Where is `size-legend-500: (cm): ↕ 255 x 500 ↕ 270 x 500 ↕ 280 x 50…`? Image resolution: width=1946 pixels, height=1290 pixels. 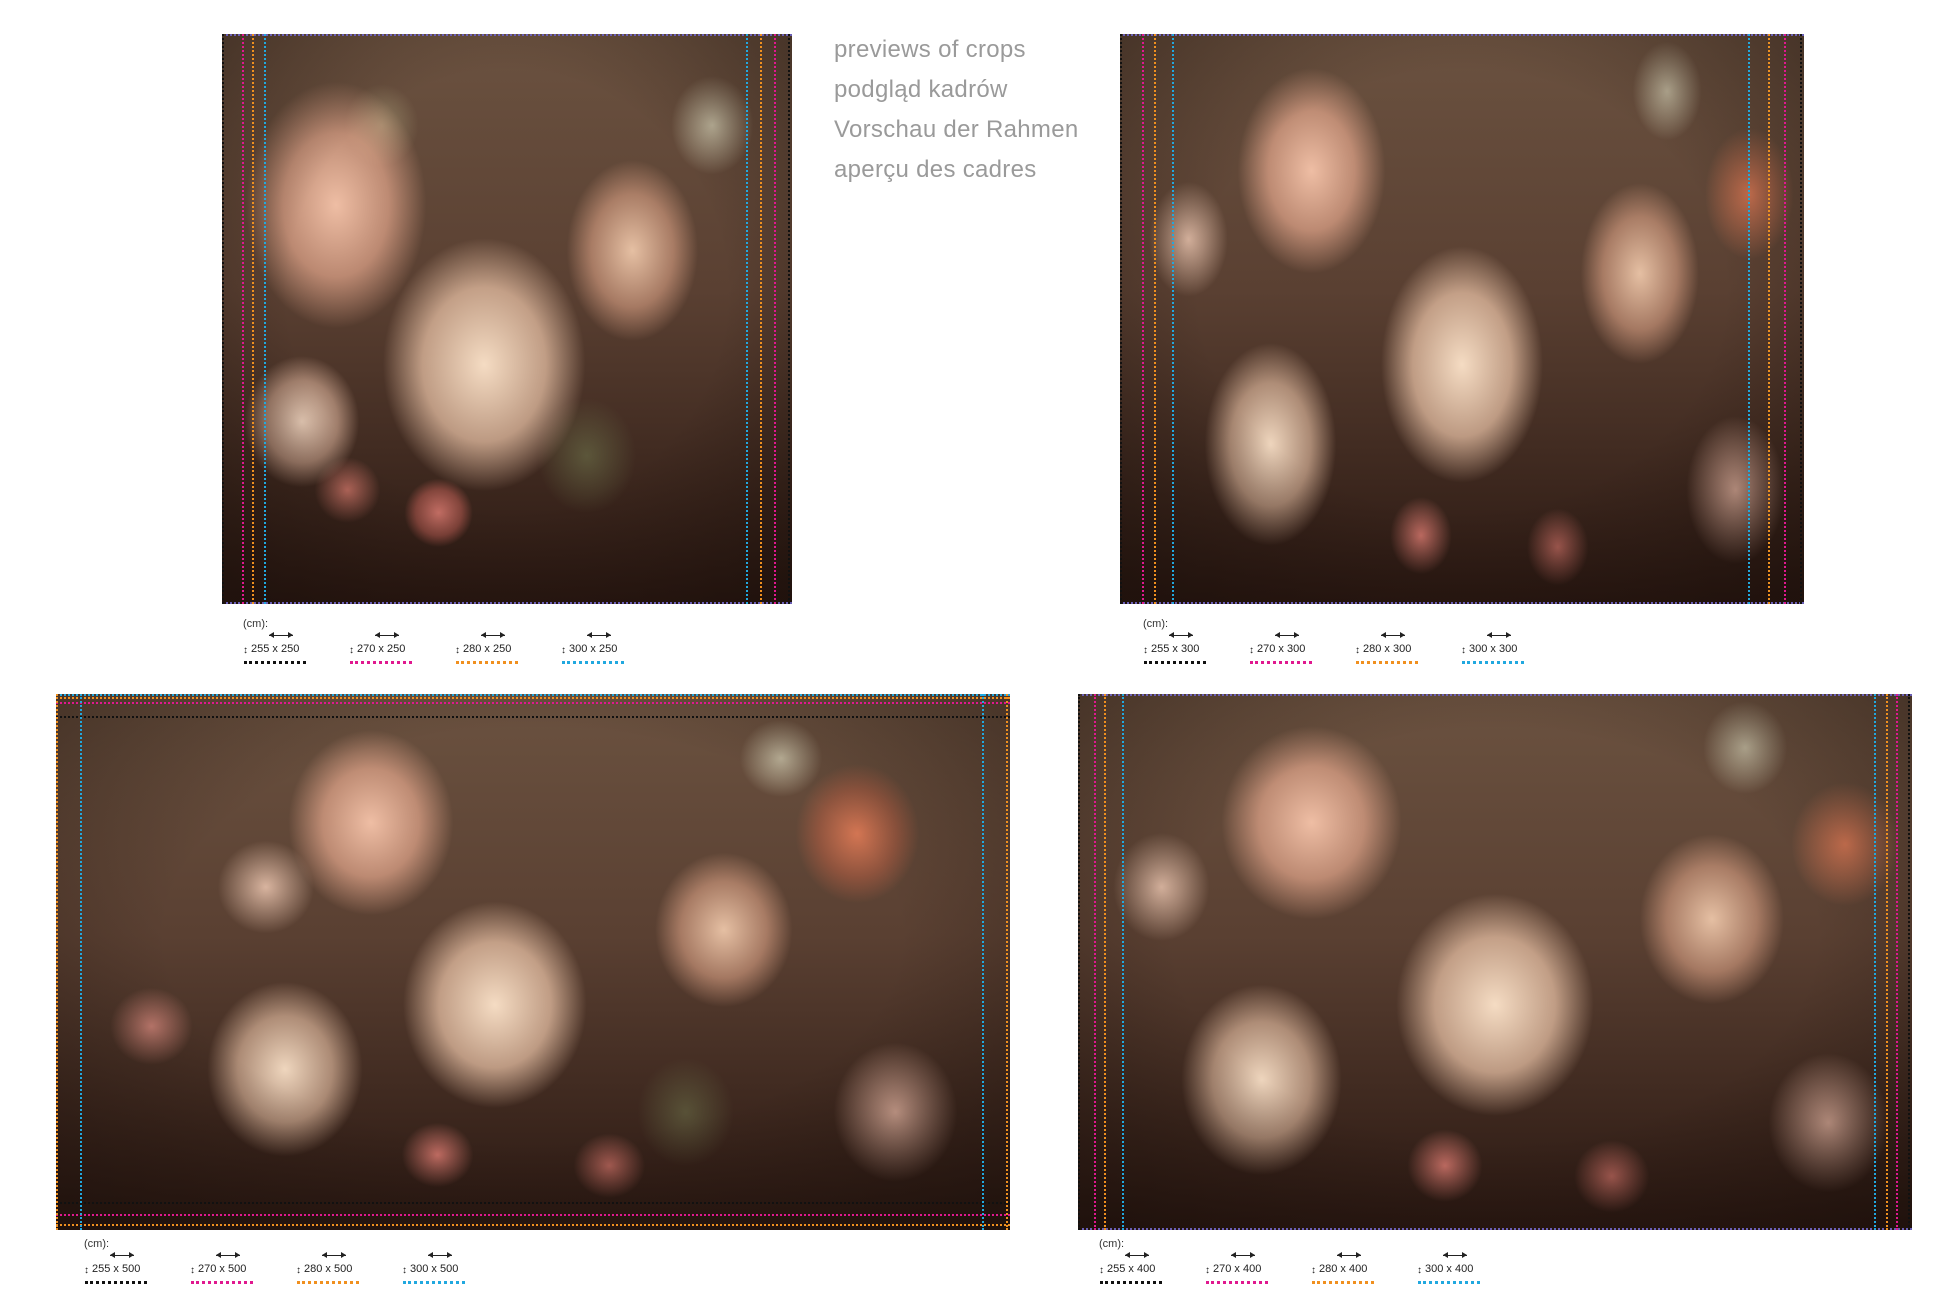
size-legend-500: (cm): ↕ 255 x 500 ↕ 270 x 500 ↕ 280 x 50… is located at coordinates (296, 1261).